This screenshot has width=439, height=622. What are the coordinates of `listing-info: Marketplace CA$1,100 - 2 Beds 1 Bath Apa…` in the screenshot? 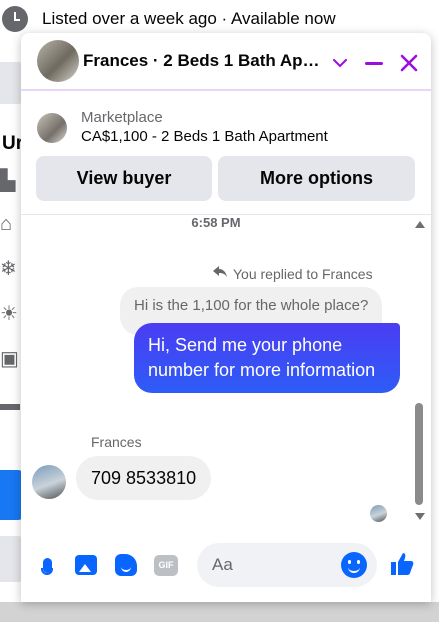 It's located at (226, 121).